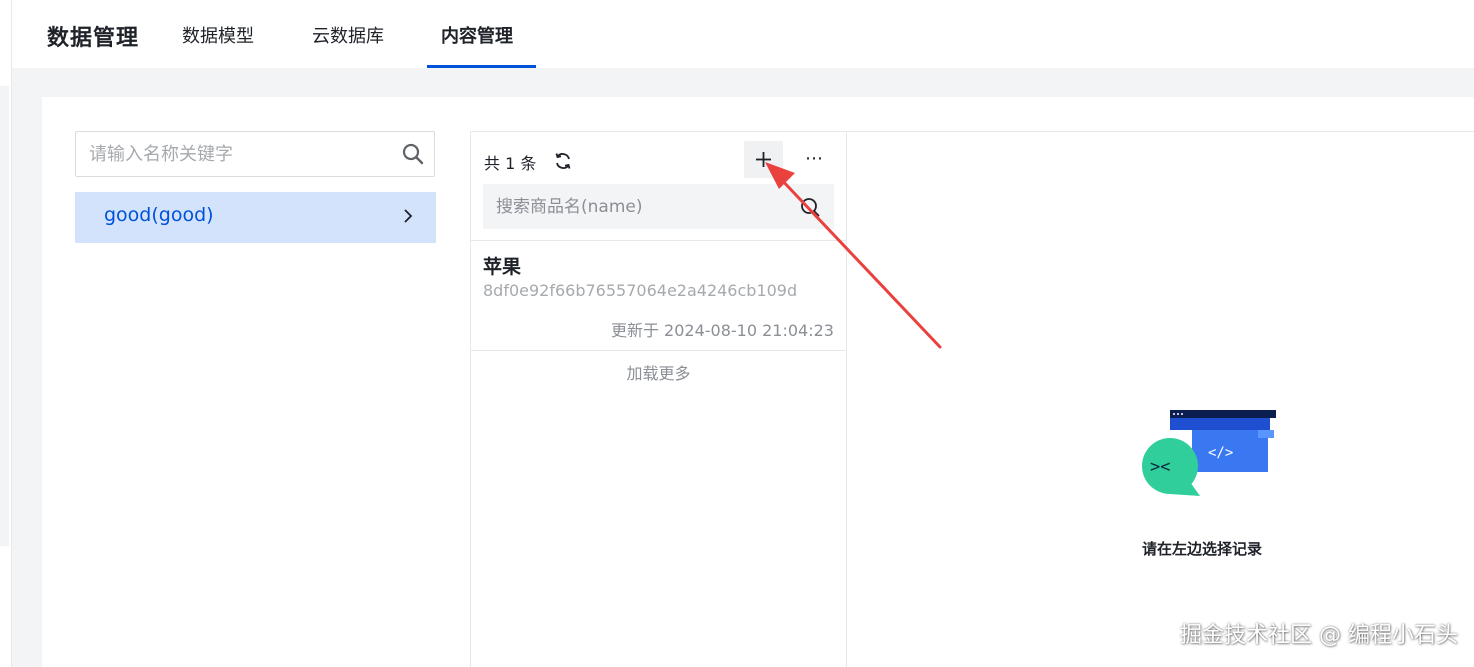  What do you see at coordinates (510, 163) in the screenshot?
I see `record-count: 共 1 条` at bounding box center [510, 163].